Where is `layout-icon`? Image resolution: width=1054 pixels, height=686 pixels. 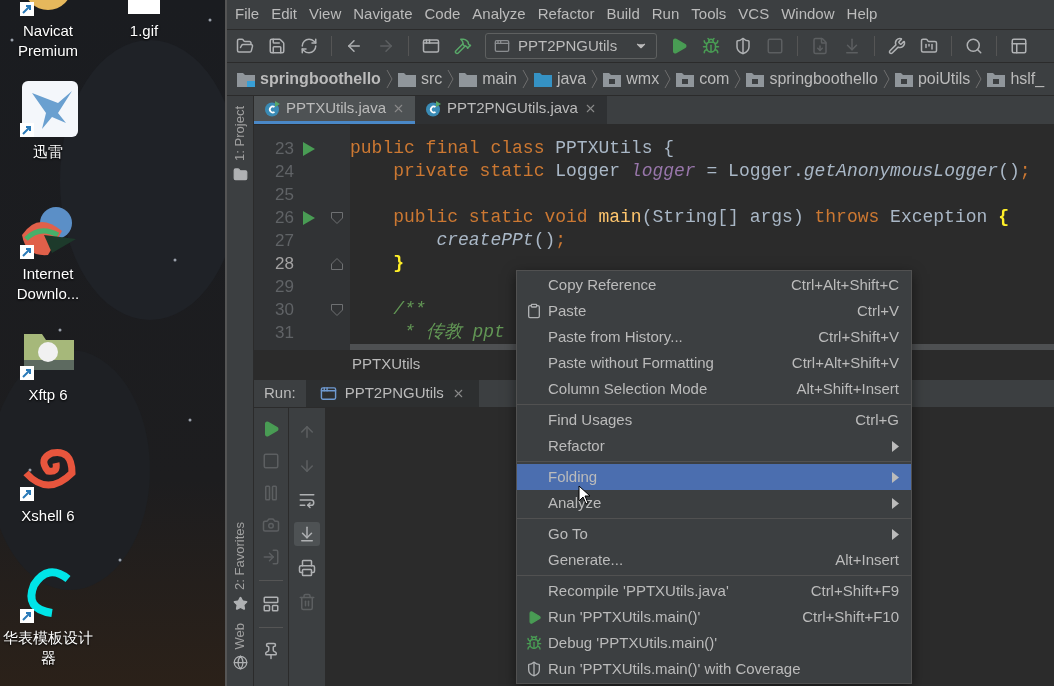 layout-icon is located at coordinates (271, 604).